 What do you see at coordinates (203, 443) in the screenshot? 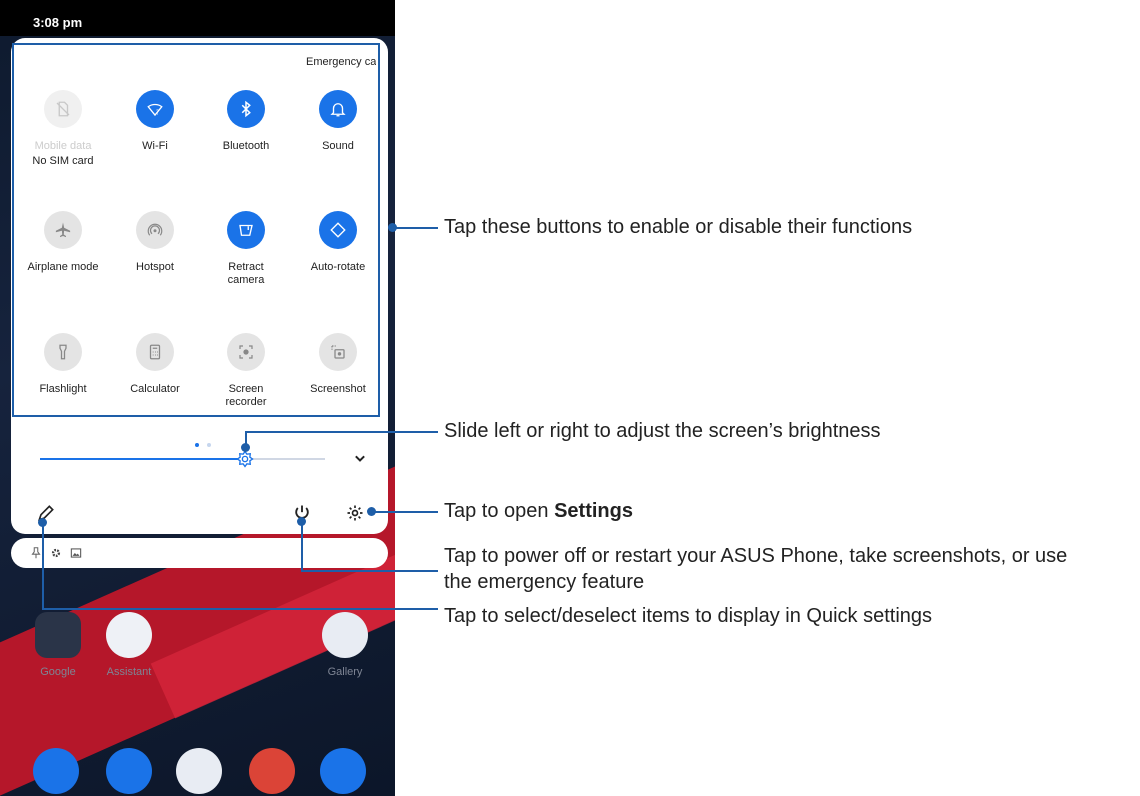
I see `page-indicator` at bounding box center [203, 443].